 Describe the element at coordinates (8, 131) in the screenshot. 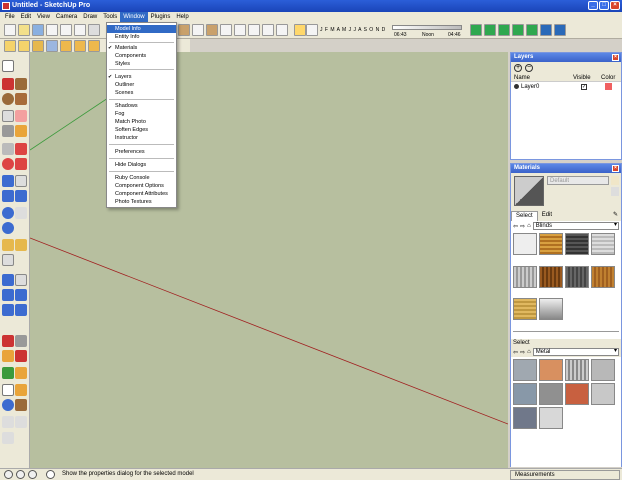

I see `tape-measure-icon` at that location.